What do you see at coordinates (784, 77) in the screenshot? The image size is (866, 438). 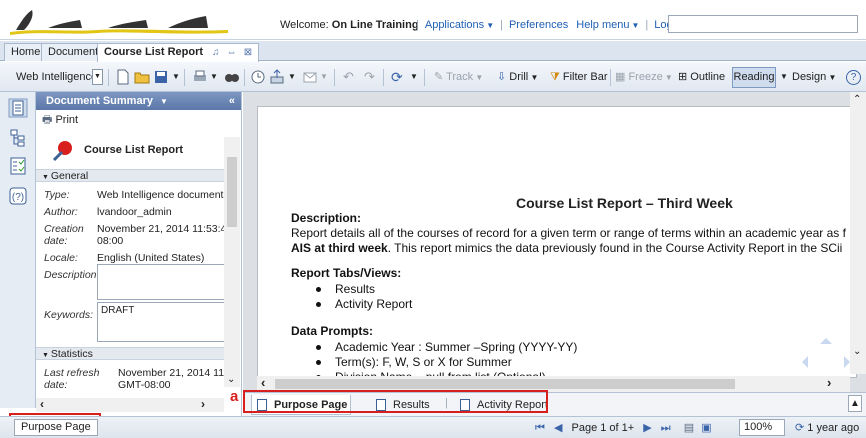 I see `reading-dropdown-icon: ▼` at bounding box center [784, 77].